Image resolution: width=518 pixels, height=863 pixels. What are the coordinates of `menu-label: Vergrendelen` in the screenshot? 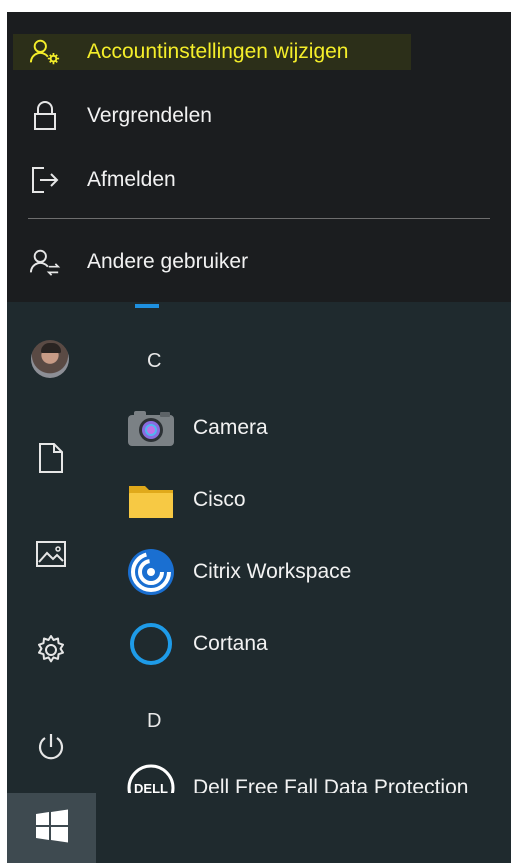 It's located at (149, 115).